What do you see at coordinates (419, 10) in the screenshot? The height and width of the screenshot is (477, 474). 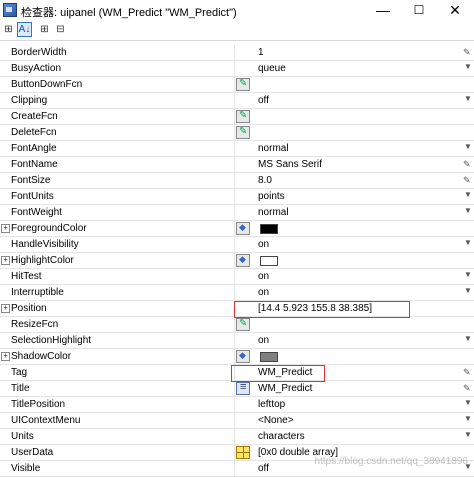 I see `maximize-button: ☐` at bounding box center [419, 10].